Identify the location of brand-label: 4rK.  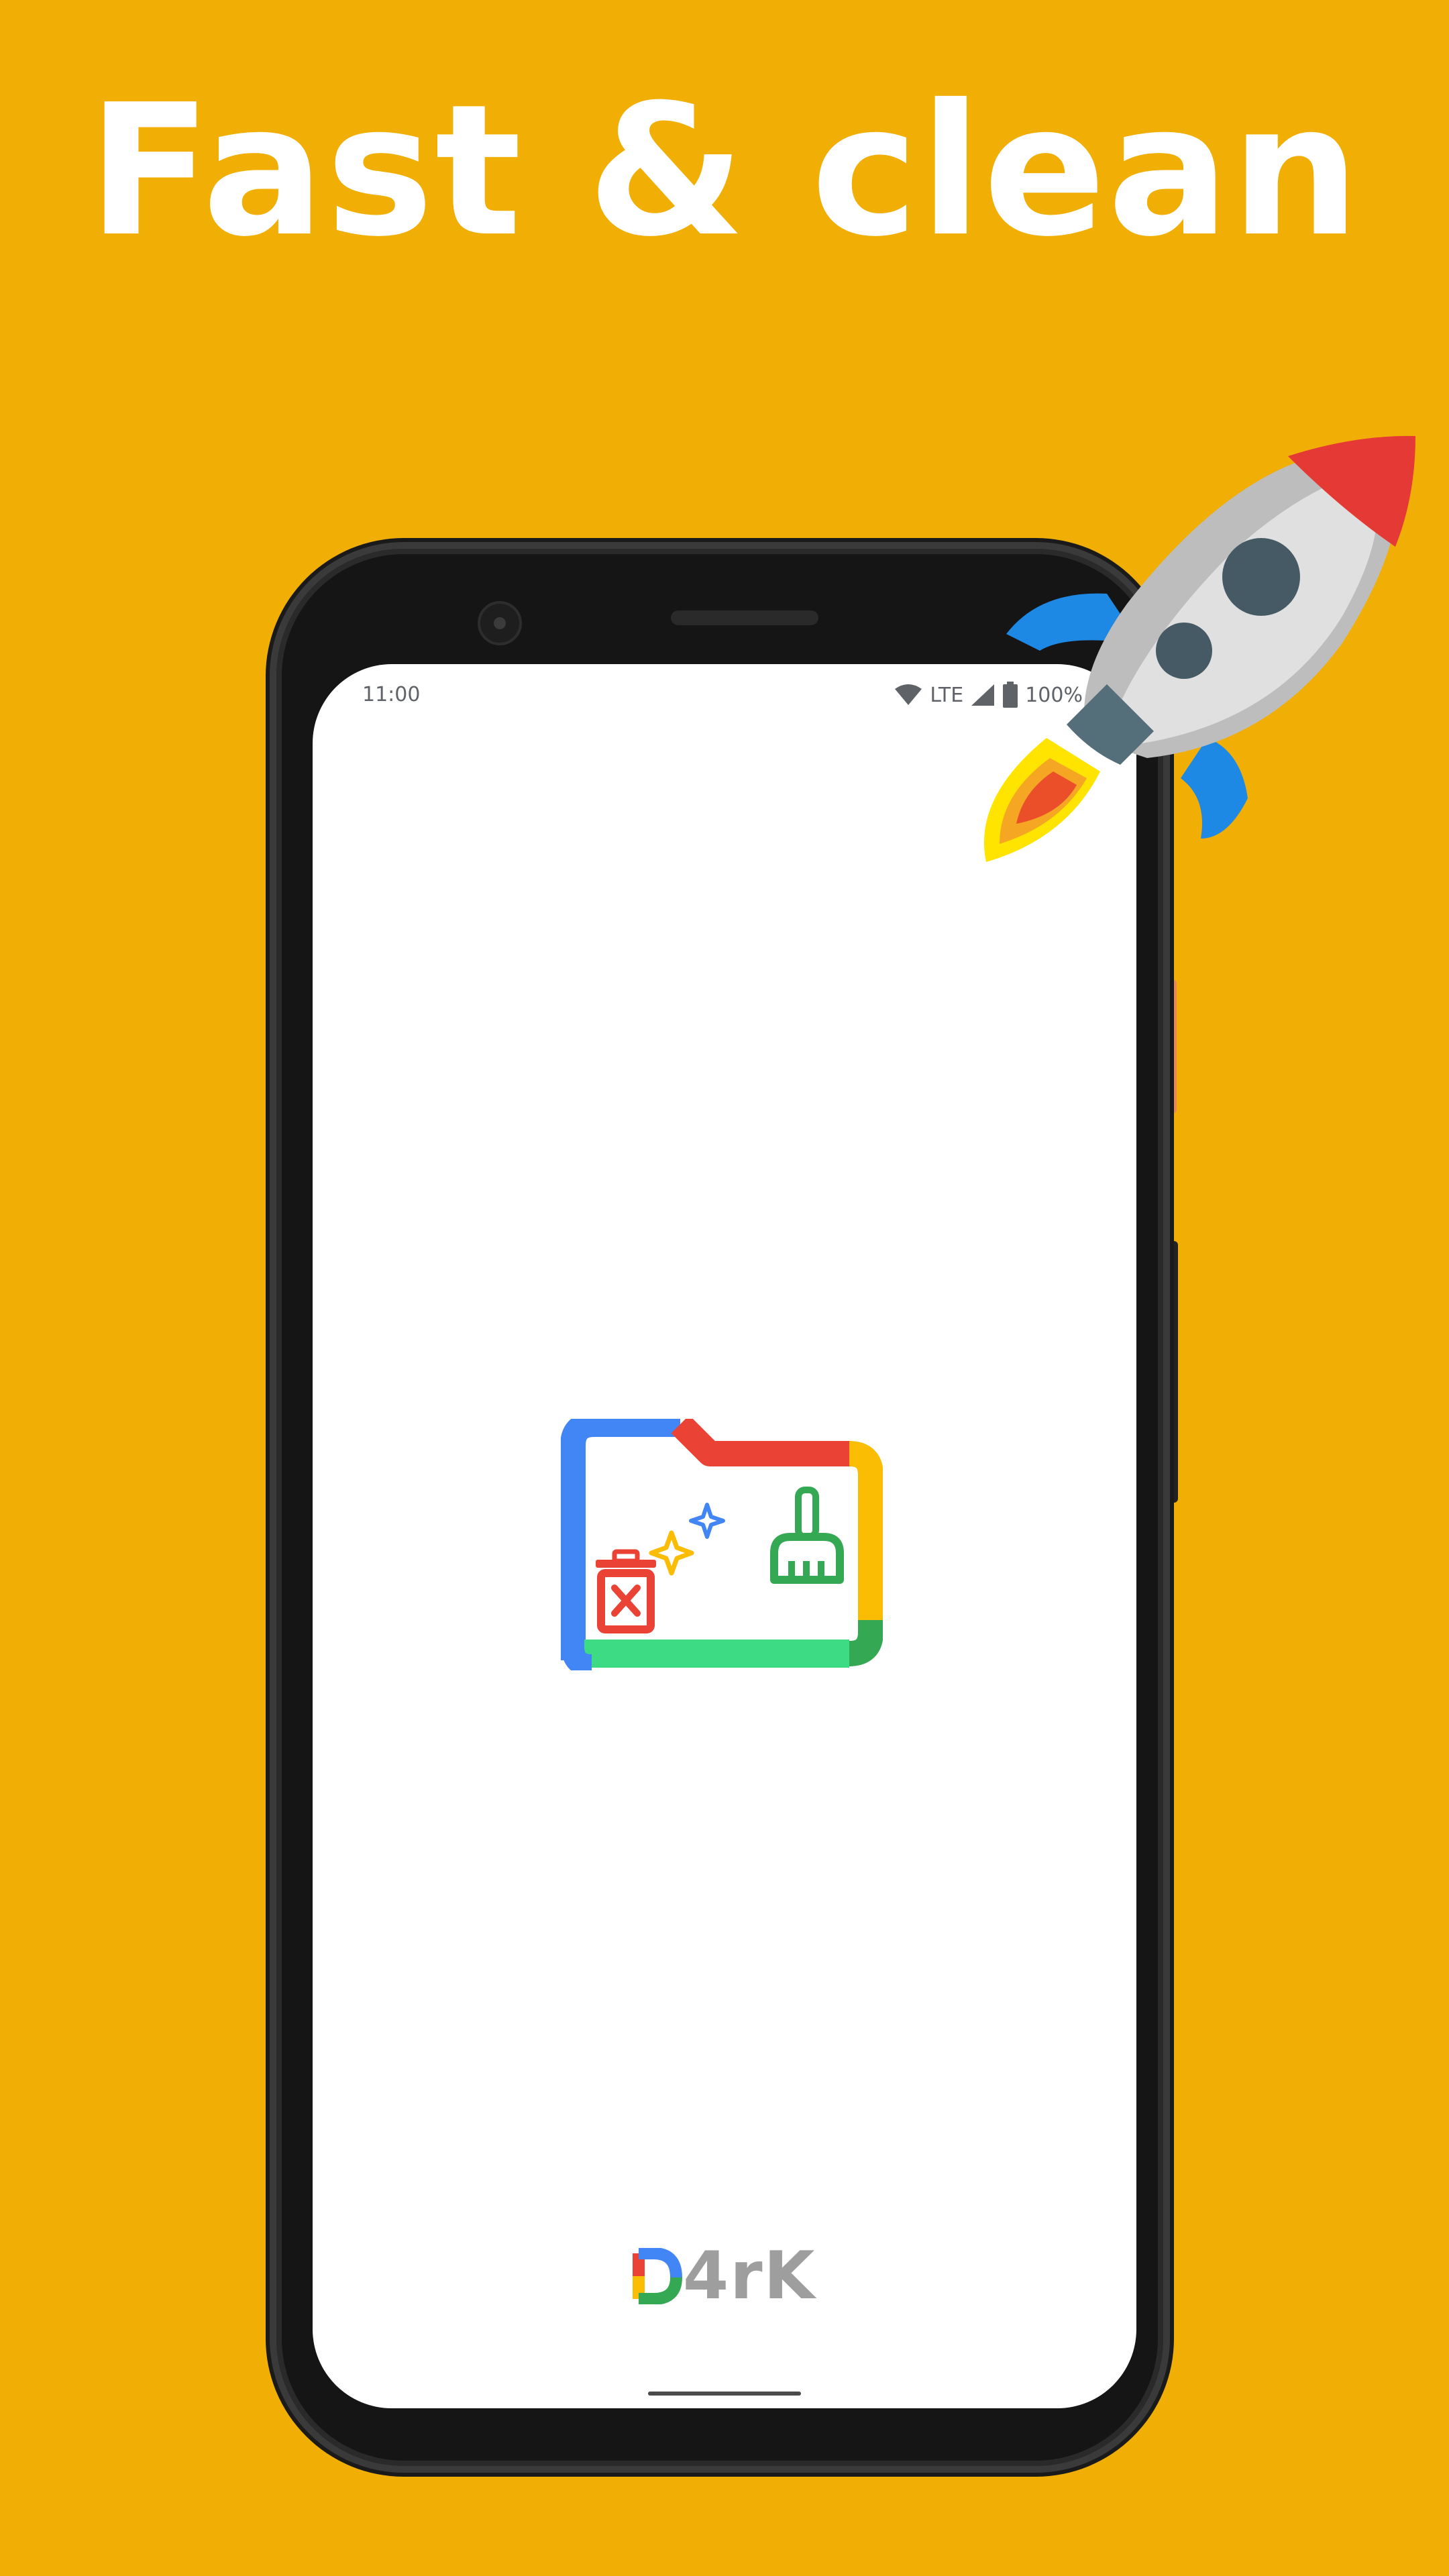
(749, 2276).